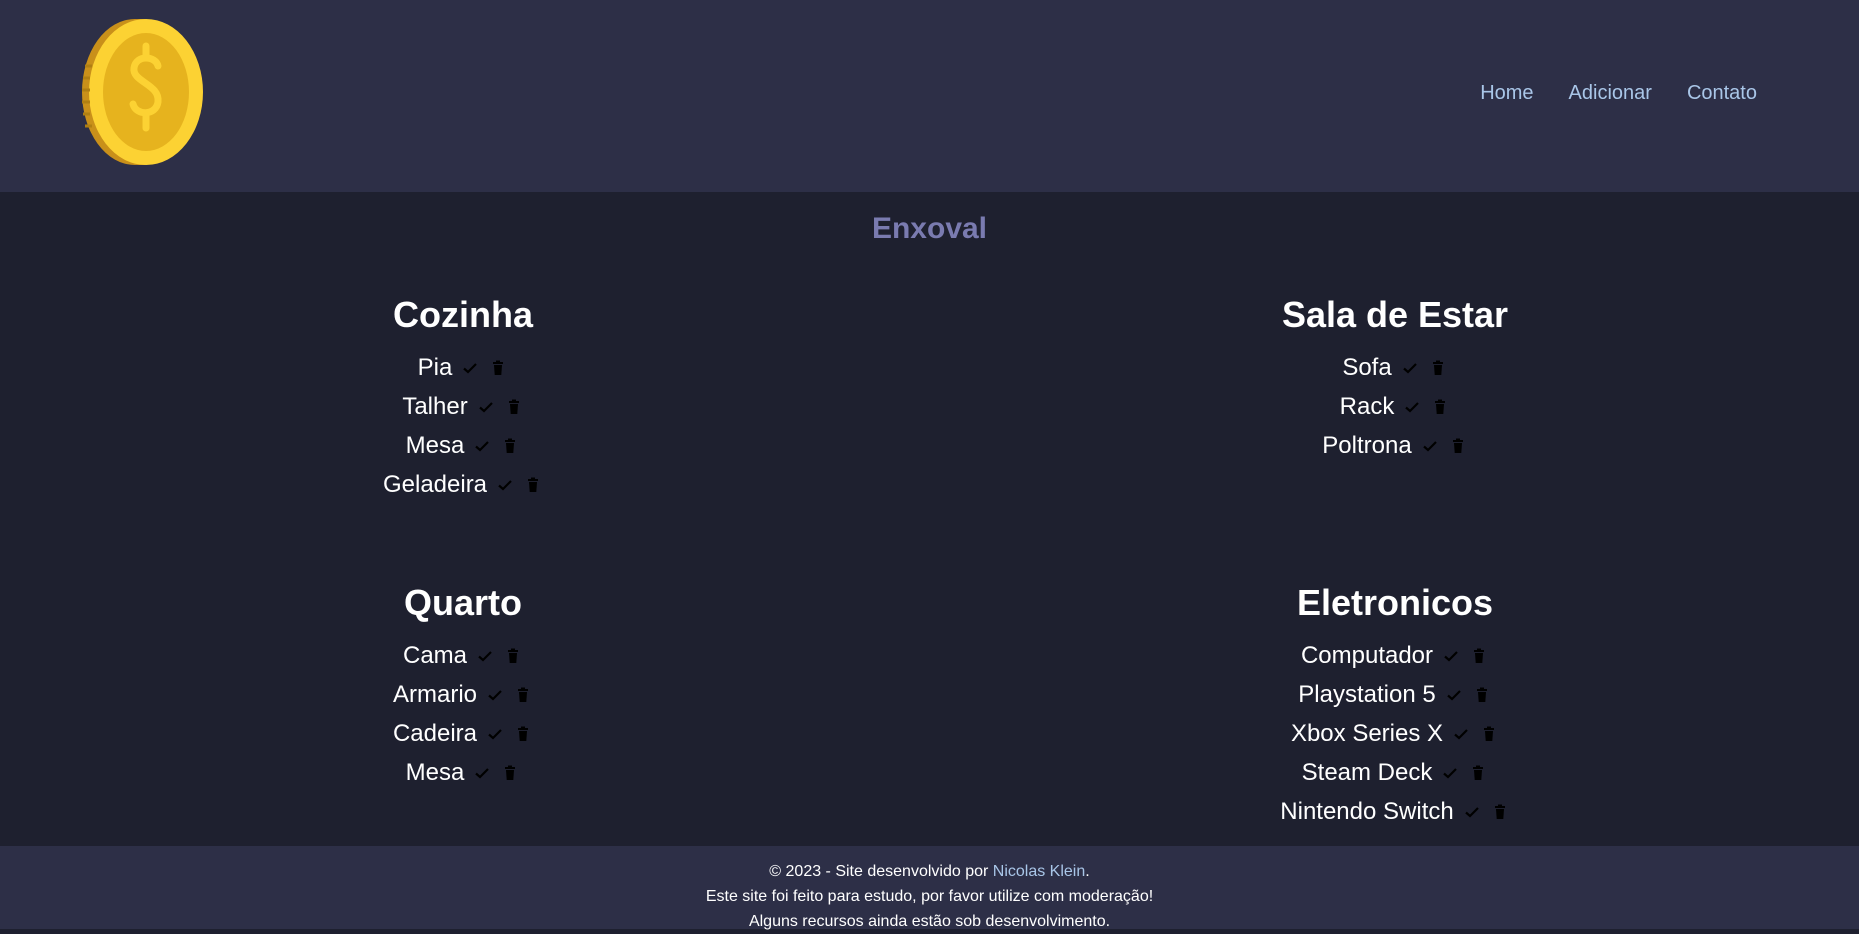  I want to click on list-item: Talher, so click(463, 405).